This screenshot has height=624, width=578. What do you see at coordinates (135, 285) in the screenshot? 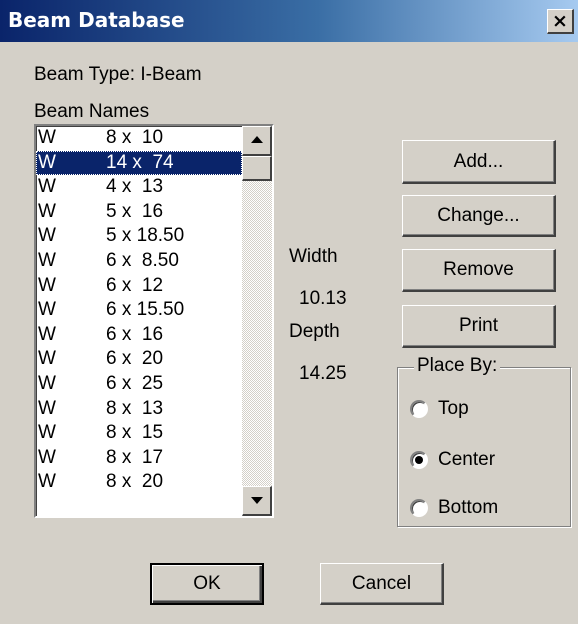
I see `beam-dims-cell: 6 x 12` at bounding box center [135, 285].